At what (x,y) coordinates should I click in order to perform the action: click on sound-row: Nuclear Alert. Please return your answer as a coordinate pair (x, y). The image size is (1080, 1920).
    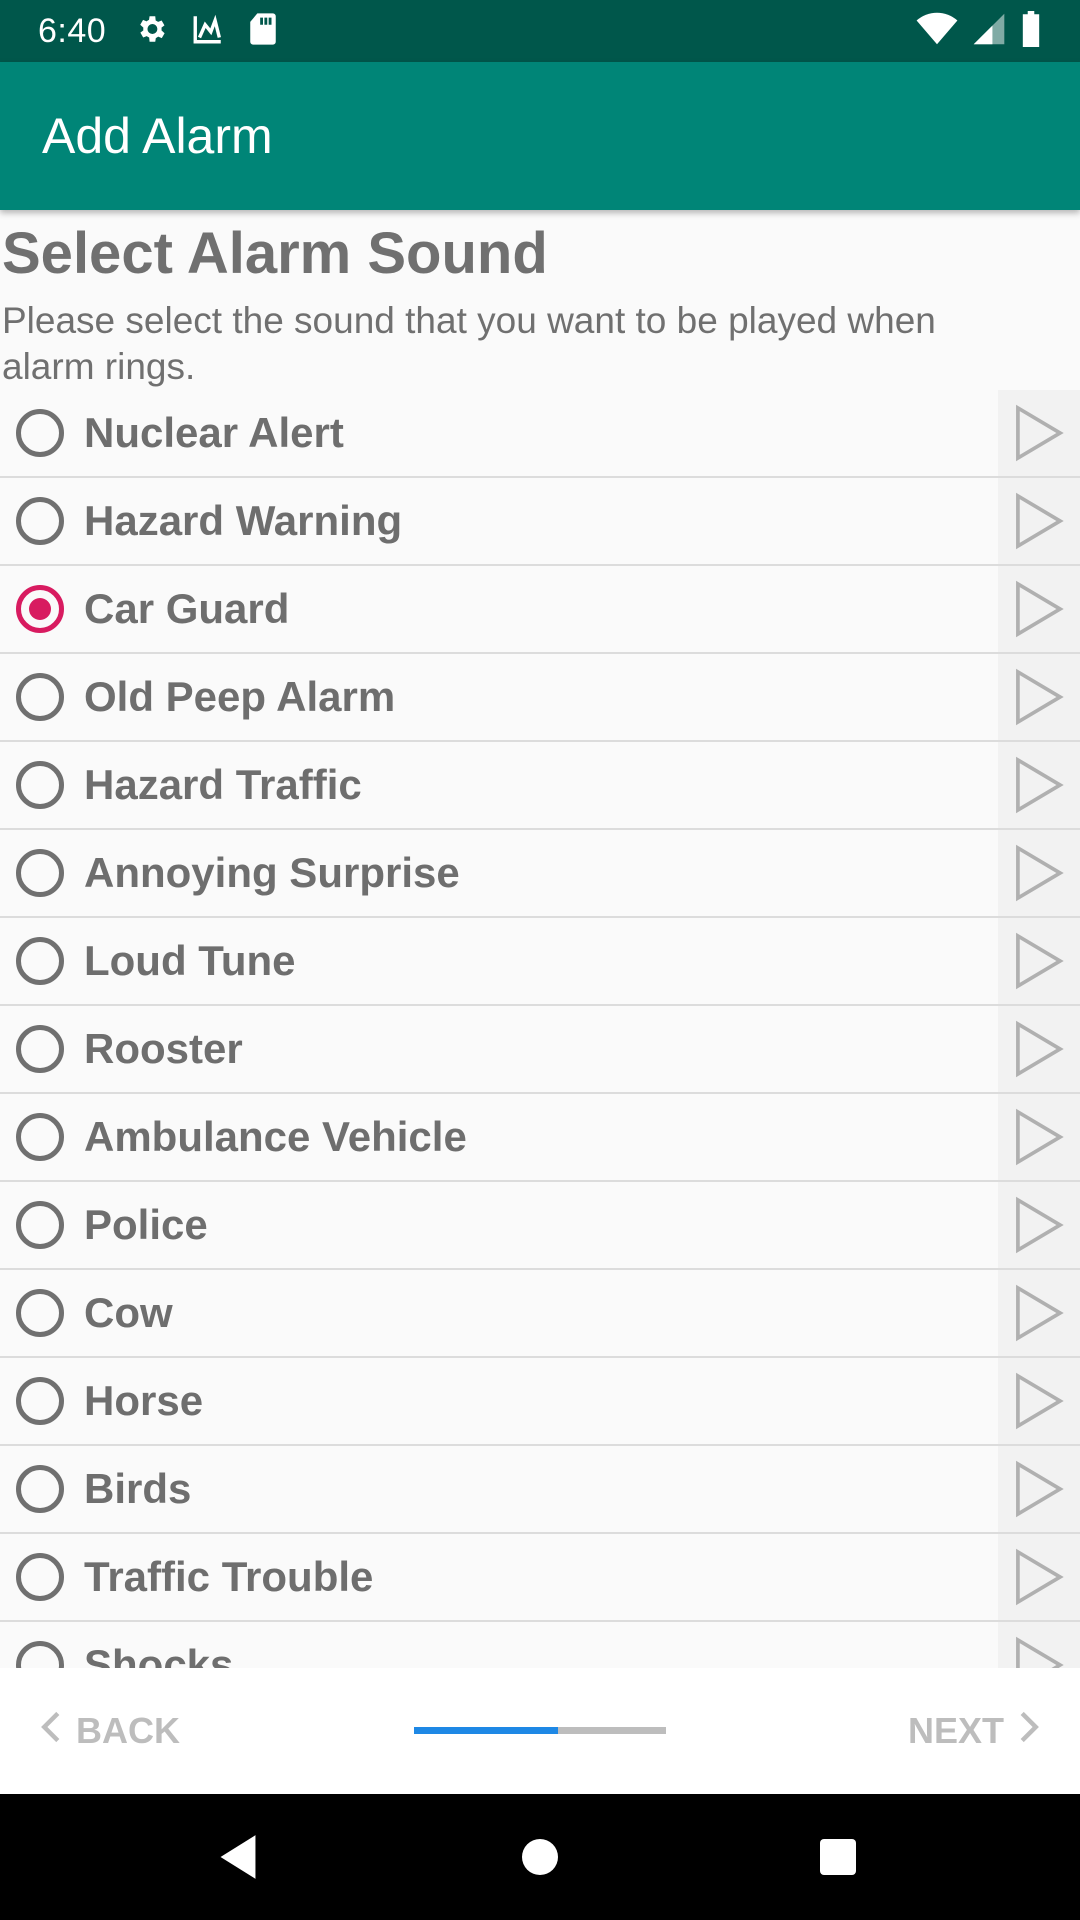
    Looking at the image, I should click on (540, 434).